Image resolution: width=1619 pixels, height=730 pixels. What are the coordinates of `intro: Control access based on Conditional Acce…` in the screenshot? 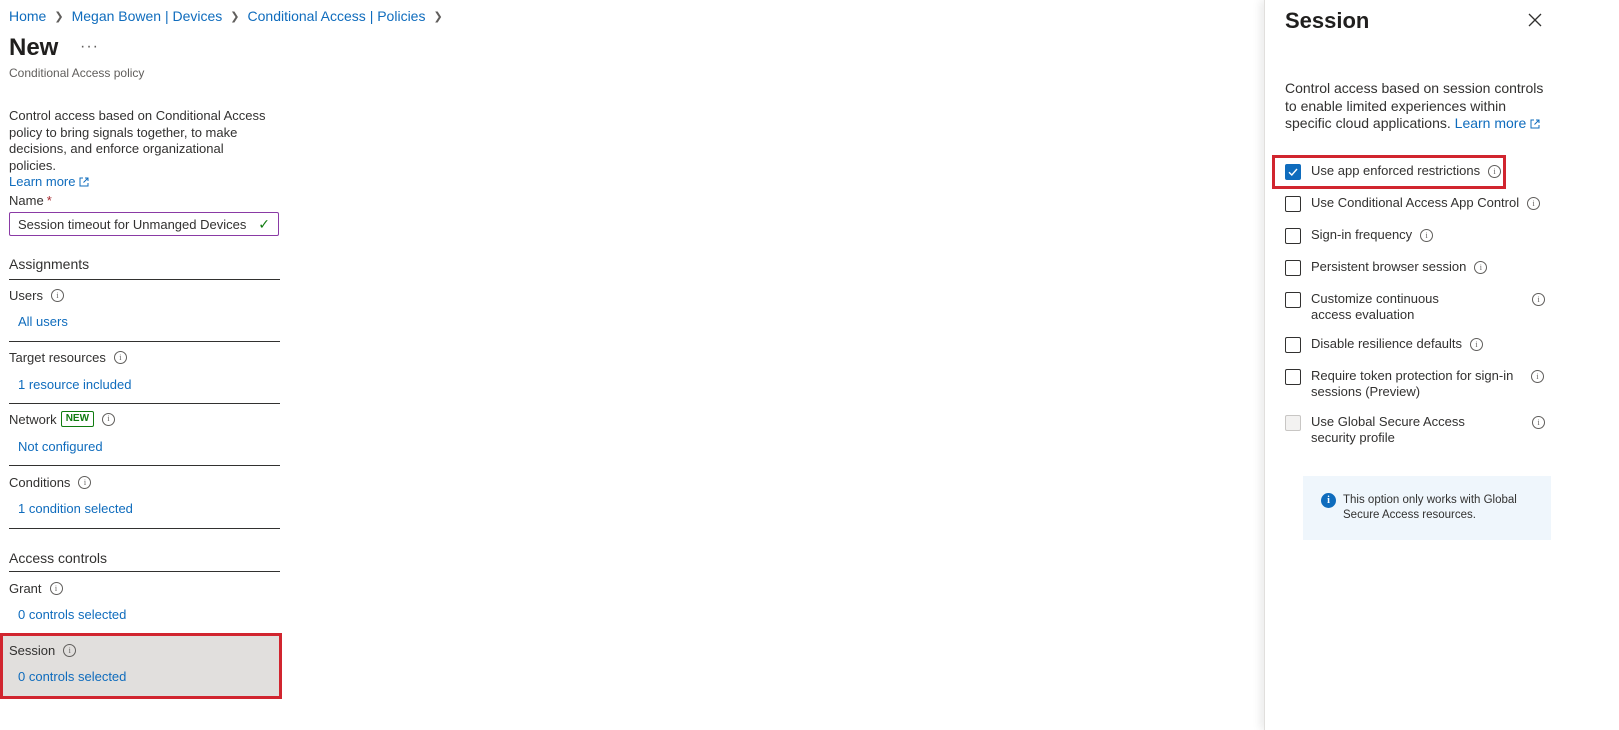 It's located at (144, 149).